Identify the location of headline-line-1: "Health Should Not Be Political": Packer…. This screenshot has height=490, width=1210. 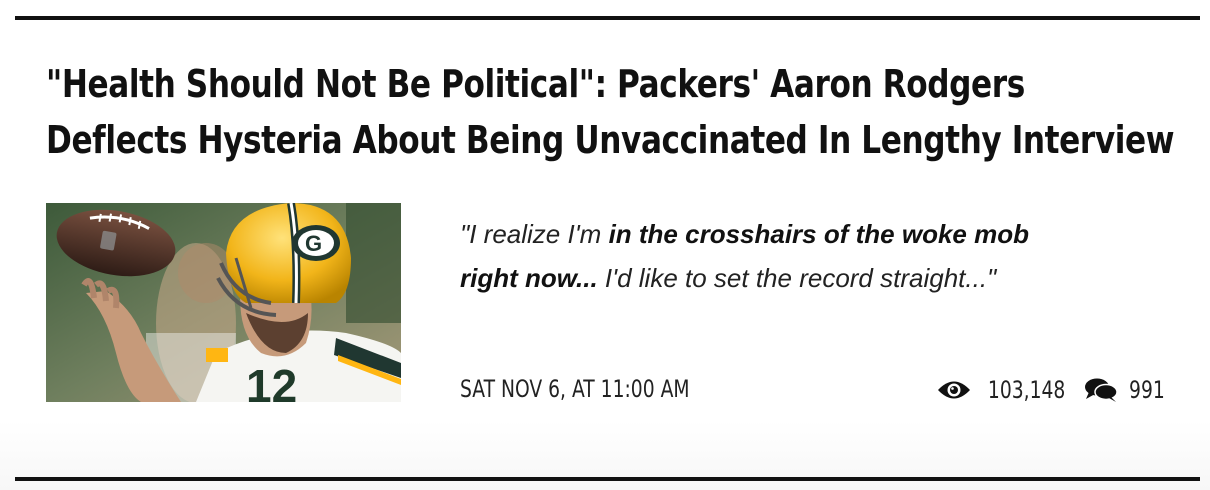
(535, 84).